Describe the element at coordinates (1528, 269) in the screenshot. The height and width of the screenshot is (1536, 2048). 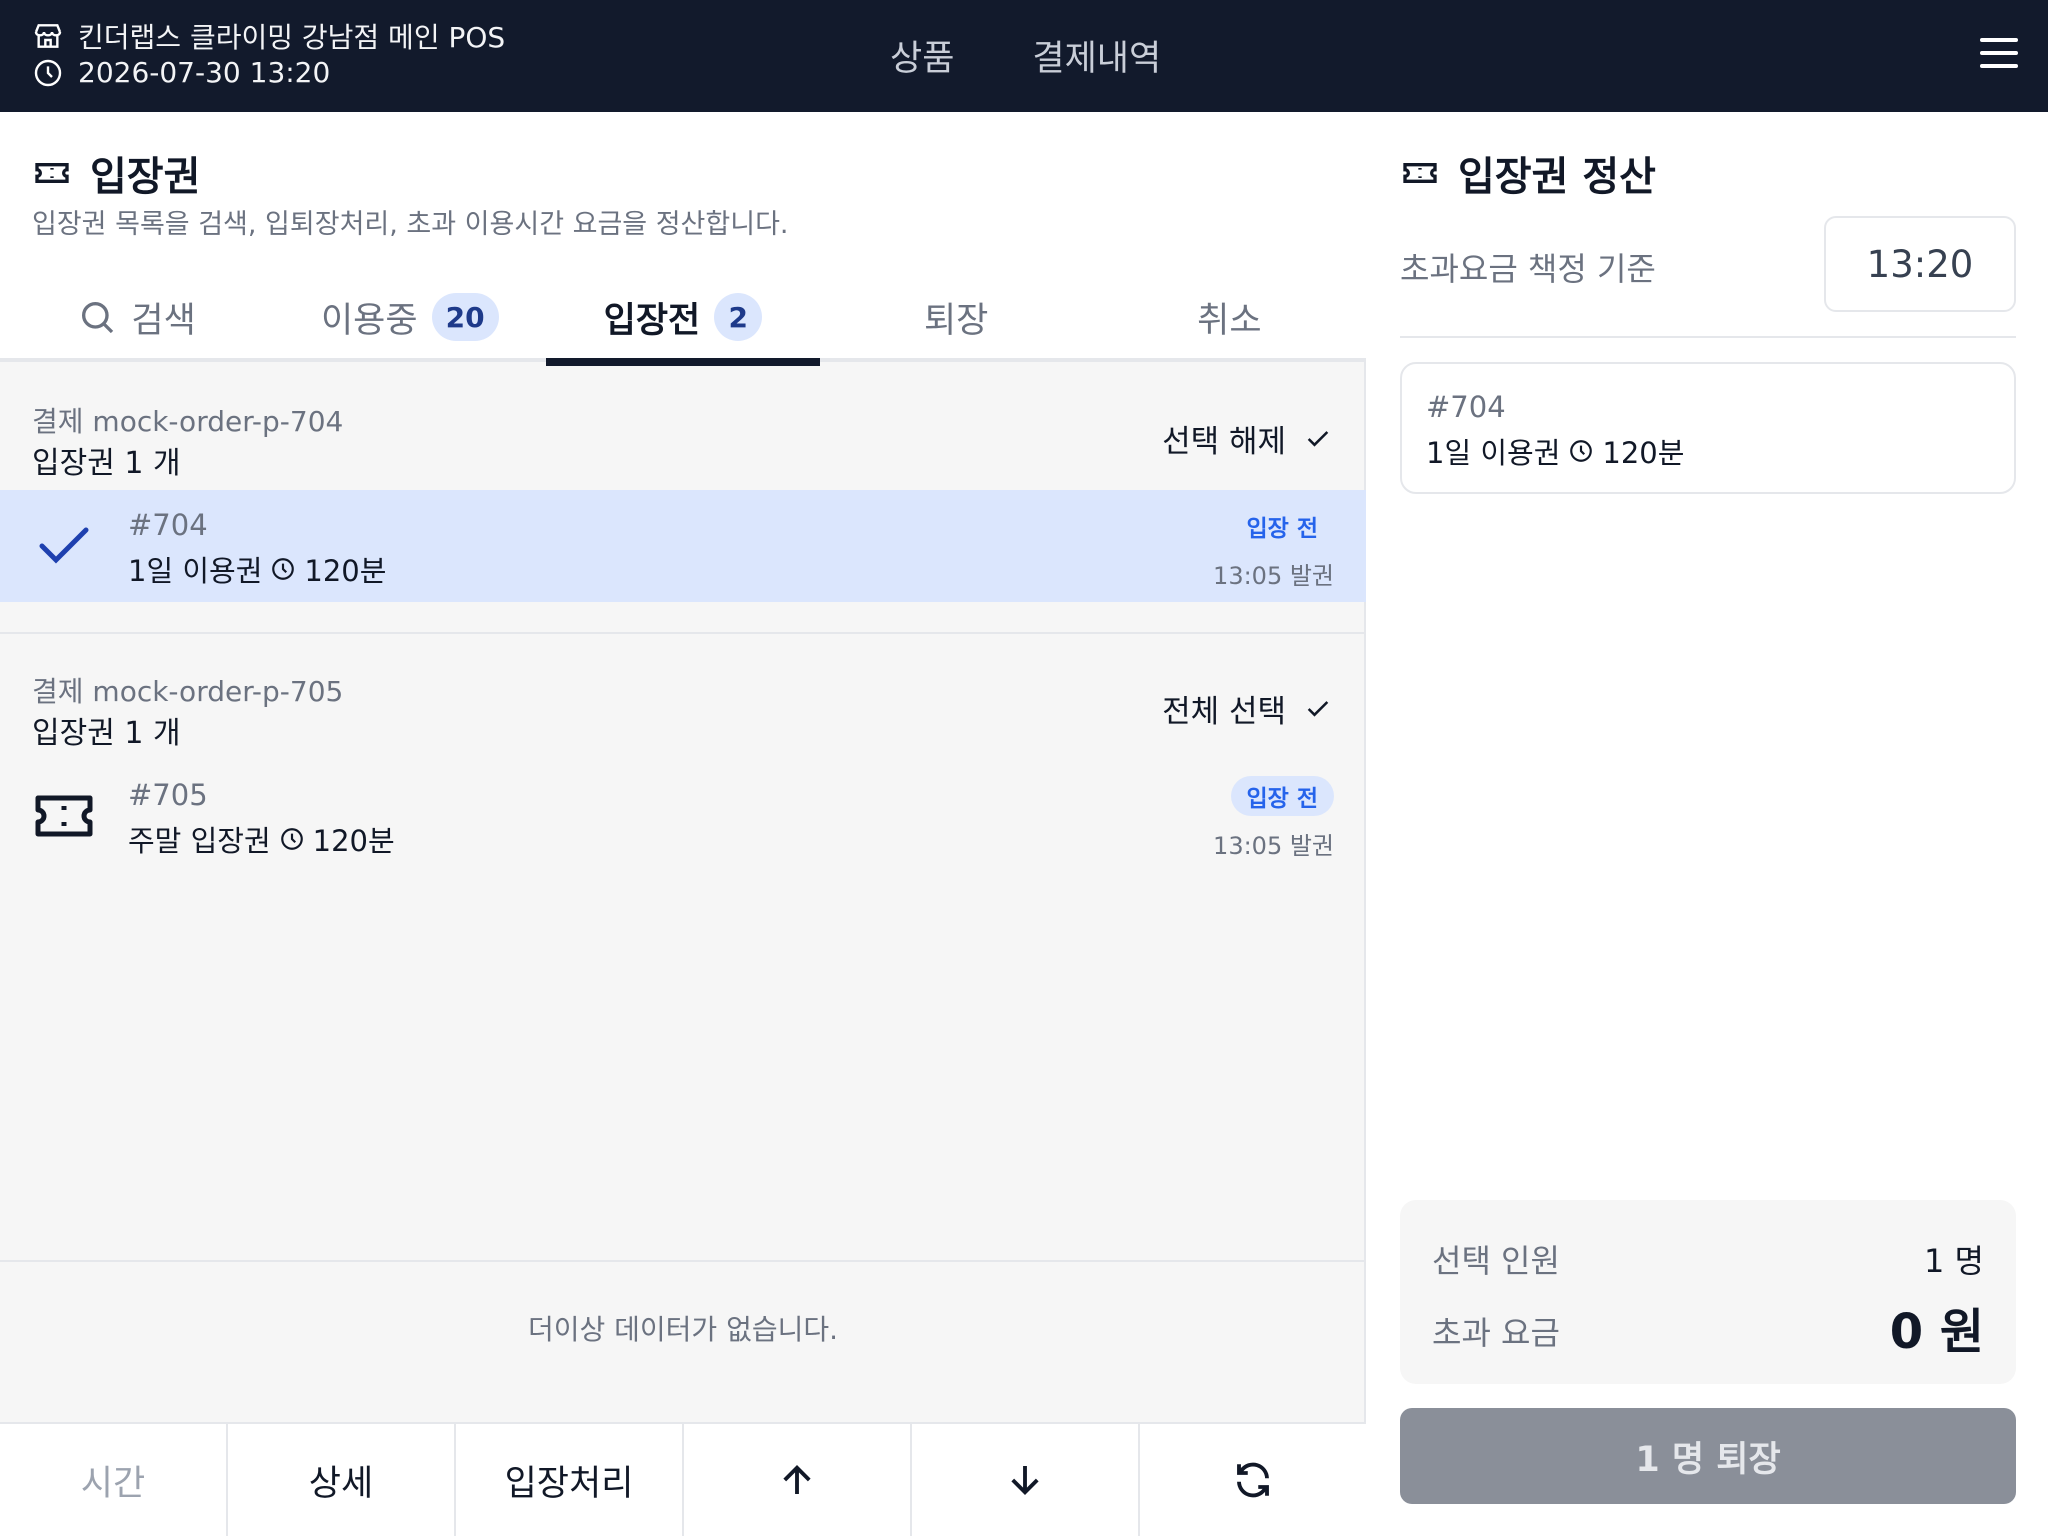
I see `fee-basis-label: 초과요금 책정 기준` at that location.